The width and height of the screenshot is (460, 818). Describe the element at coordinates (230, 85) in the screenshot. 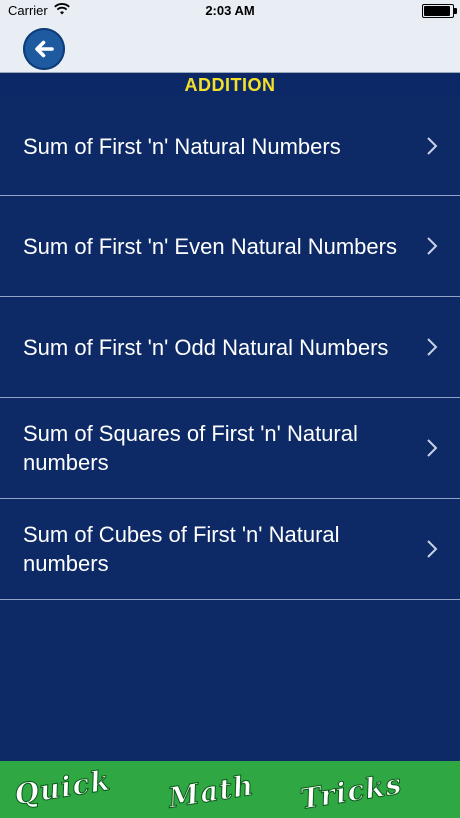

I see `section-title: ADDITION` at that location.